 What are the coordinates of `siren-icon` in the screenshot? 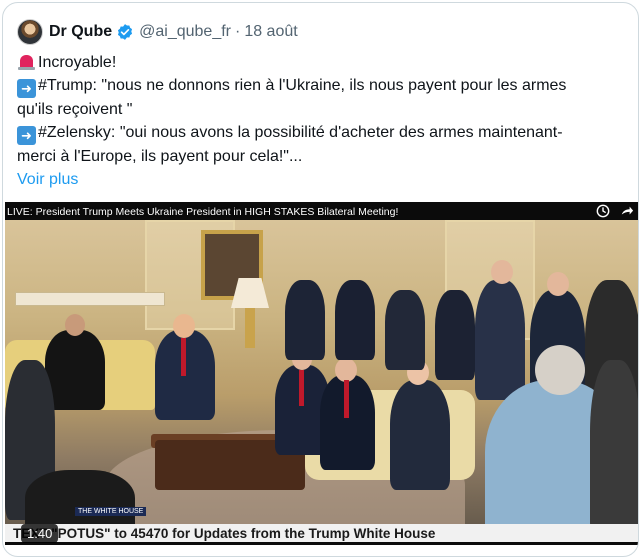 It's located at (26, 60).